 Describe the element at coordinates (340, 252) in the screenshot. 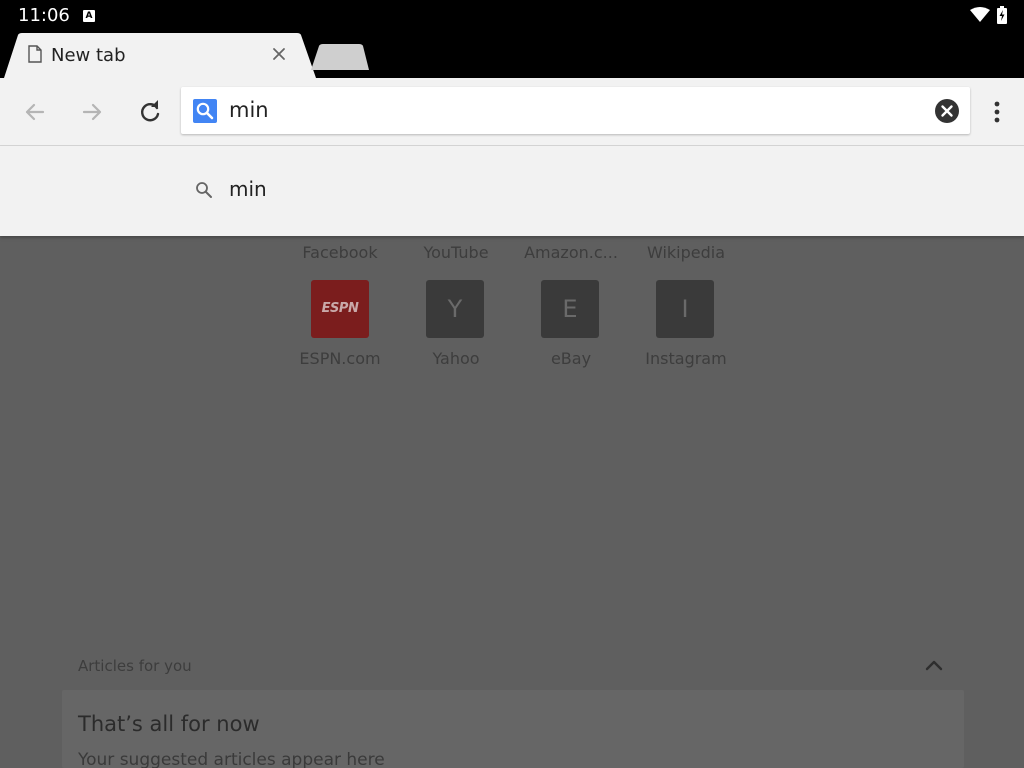

I see `most-visited-label: Facebook` at that location.